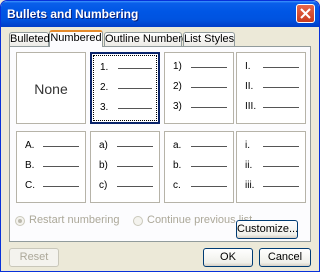 This screenshot has width=320, height=272. What do you see at coordinates (73, 14) in the screenshot?
I see `dialog-title: Bullets and Numbering` at bounding box center [73, 14].